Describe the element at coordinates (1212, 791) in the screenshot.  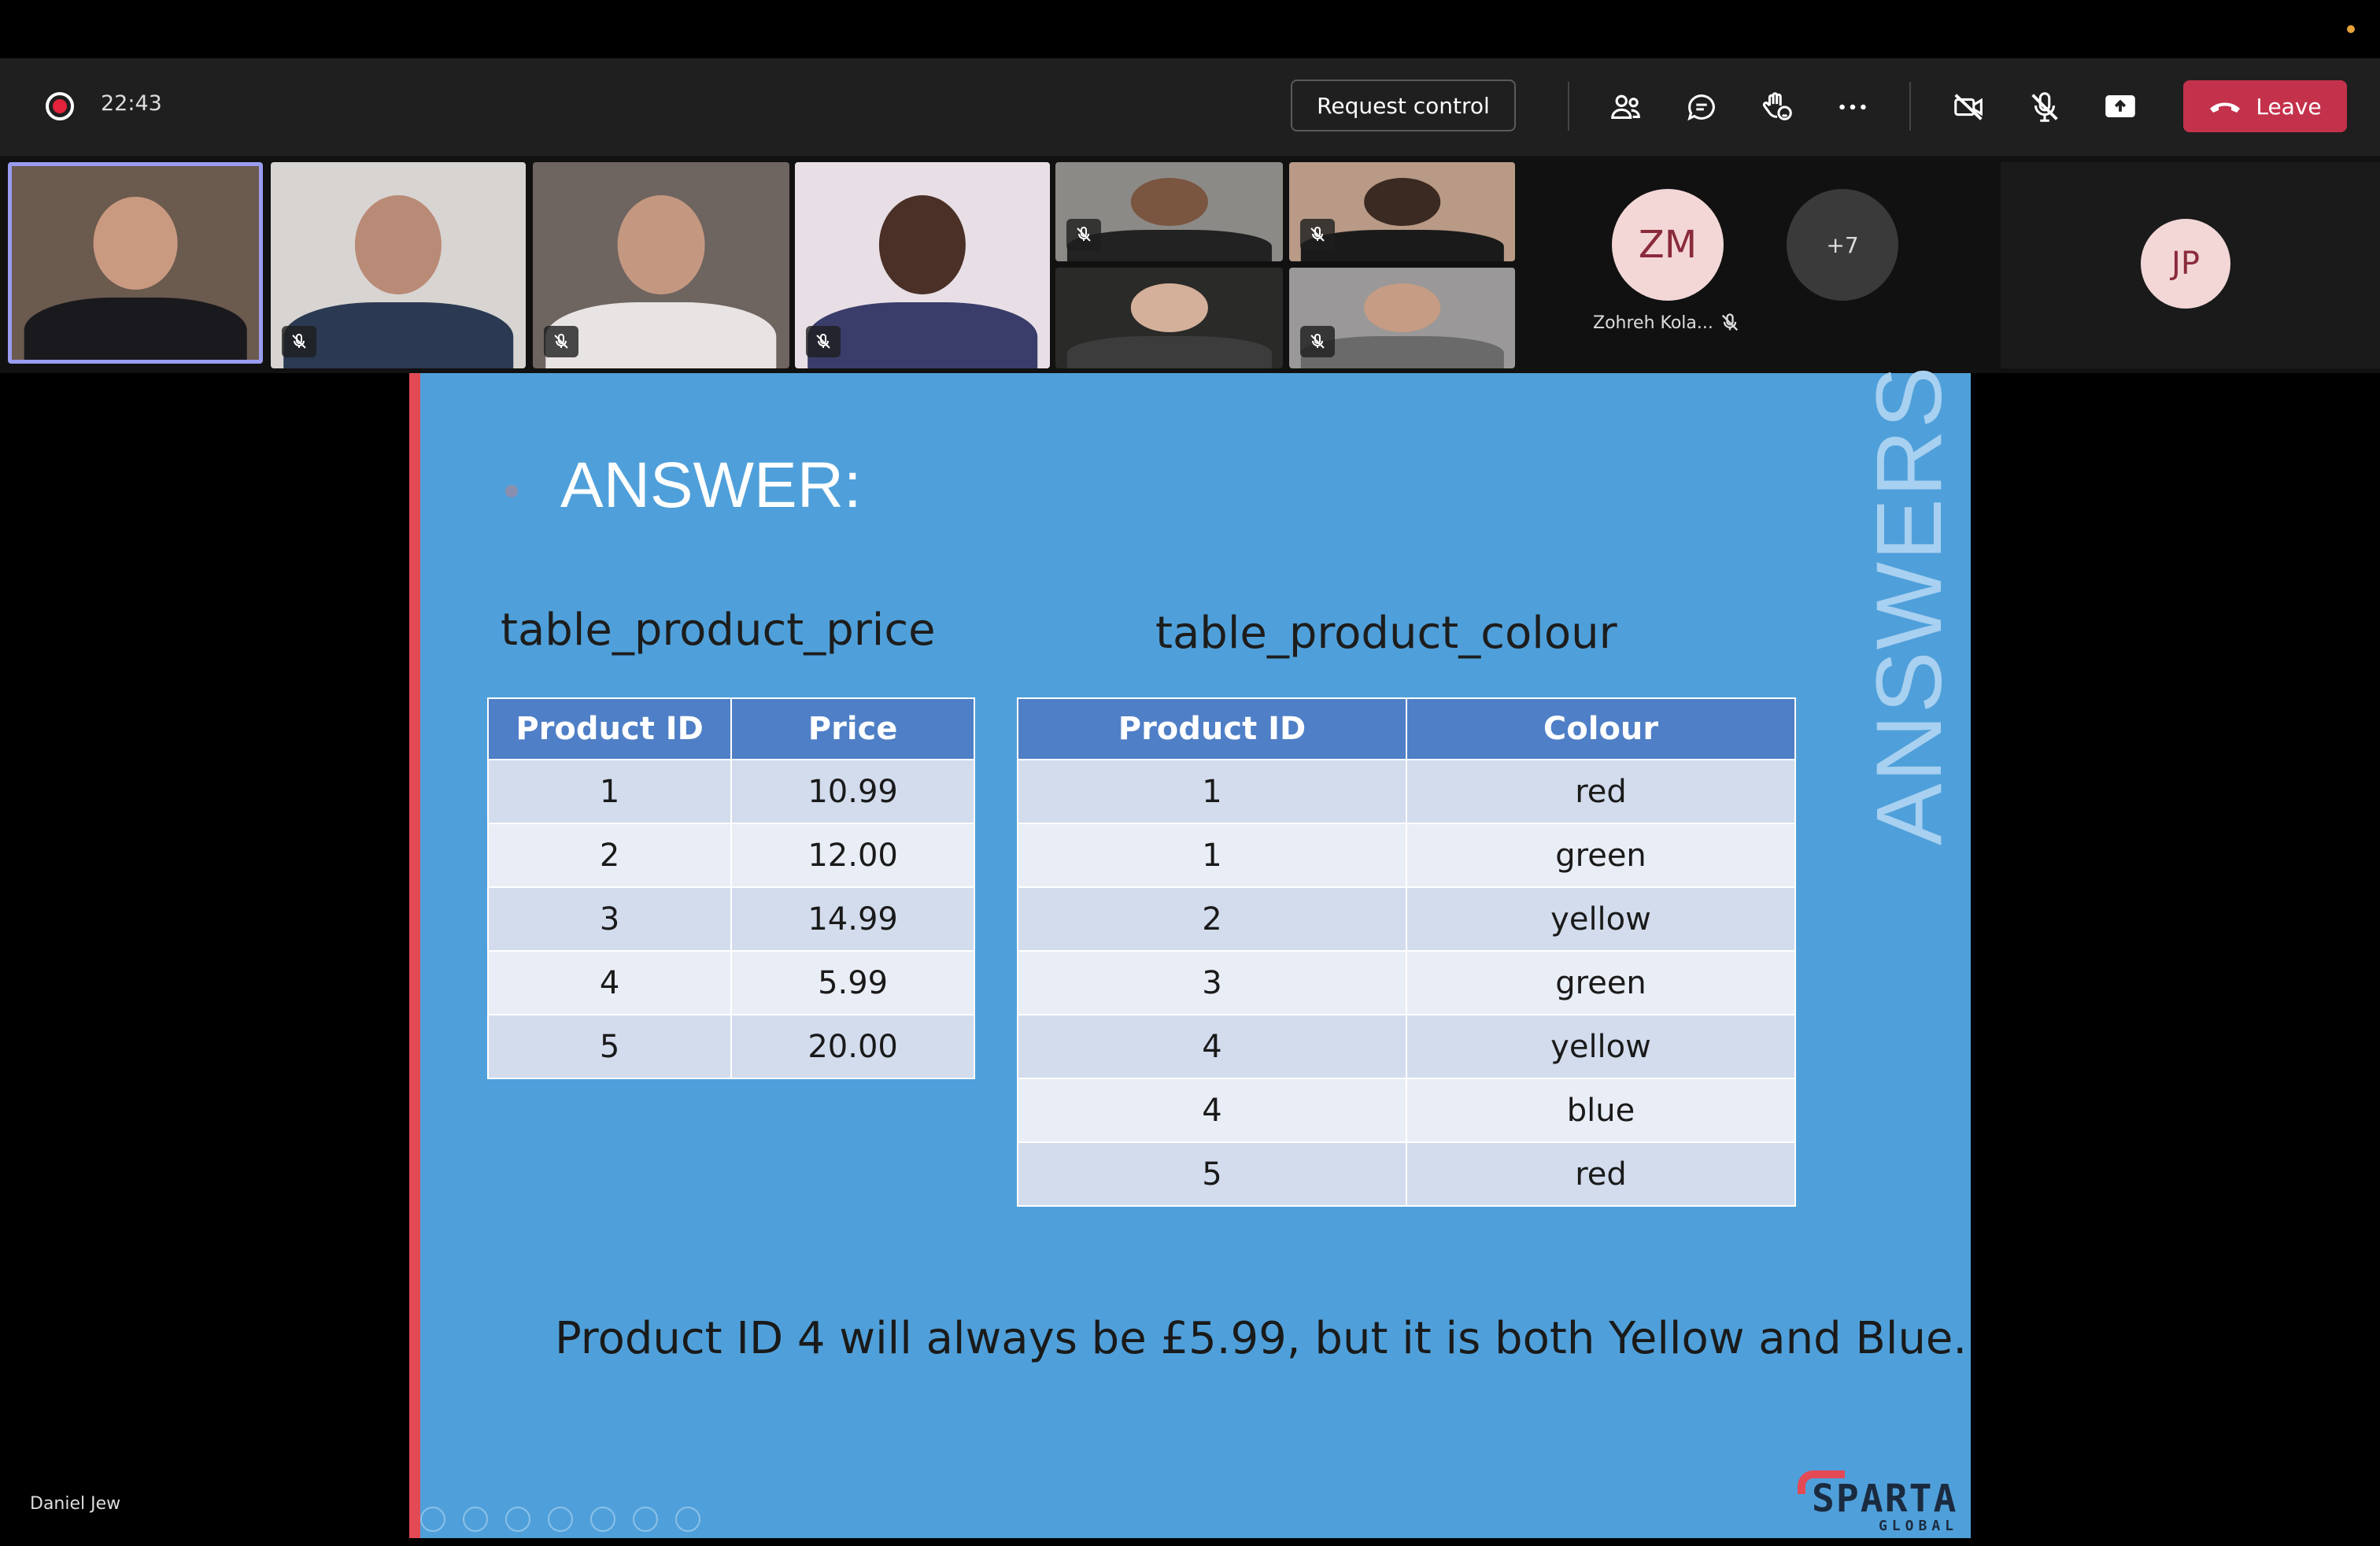
I see `table-cell: 1` at that location.